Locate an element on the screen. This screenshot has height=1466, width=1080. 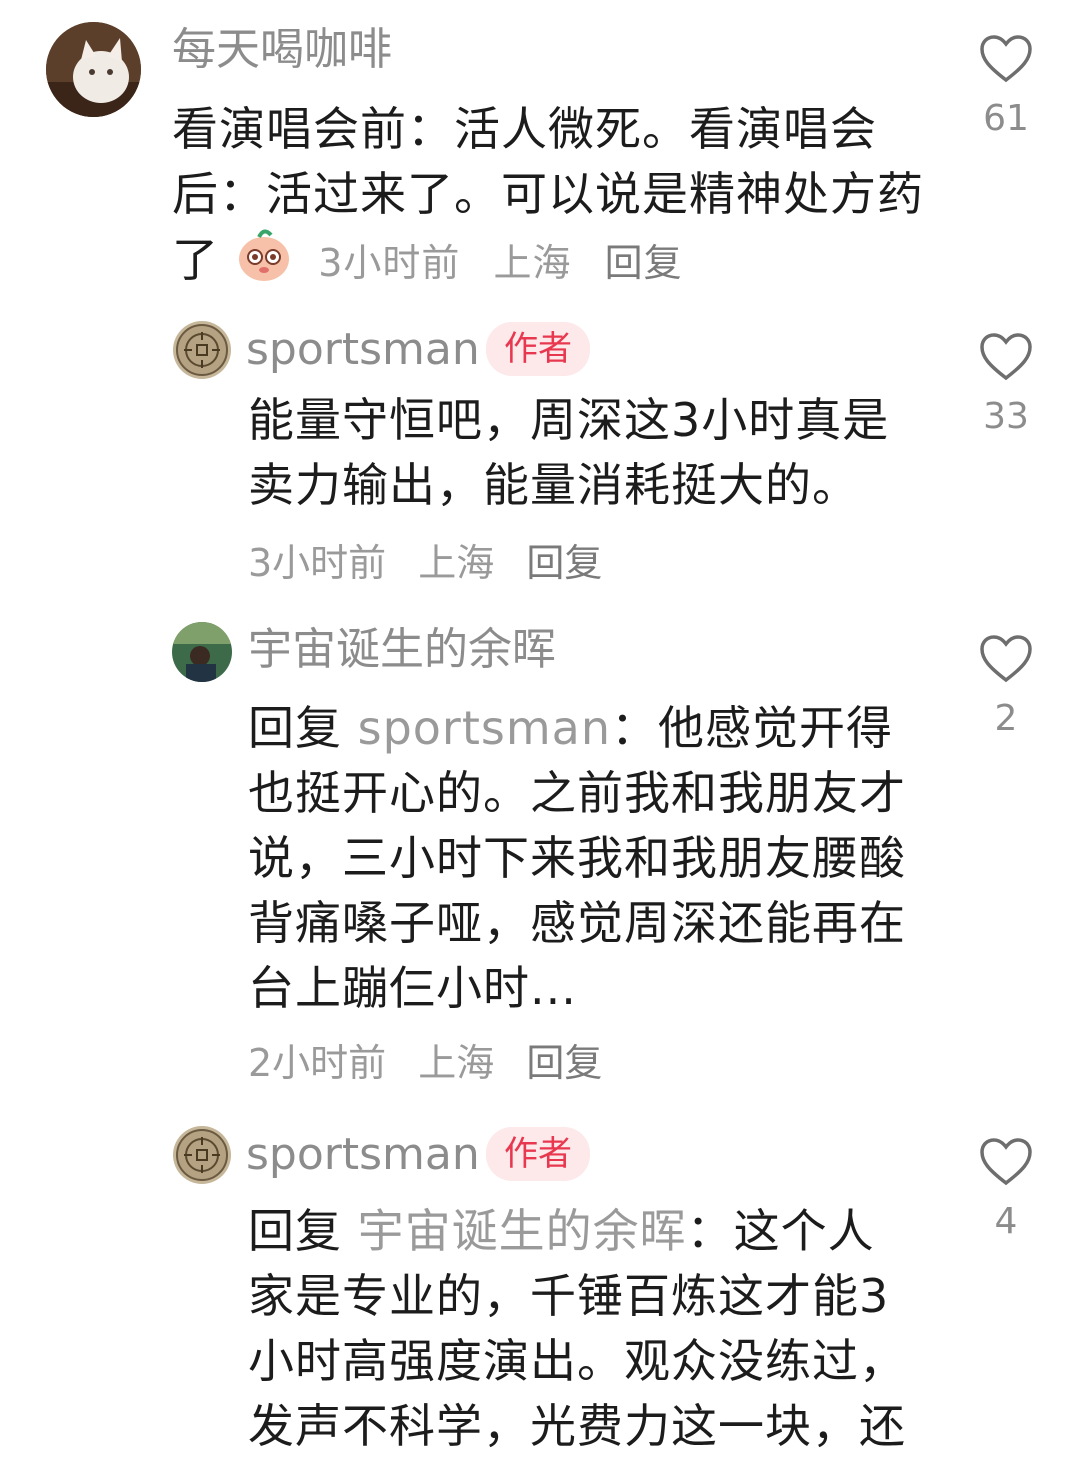
person-photo-icon is located at coordinates (202, 652).